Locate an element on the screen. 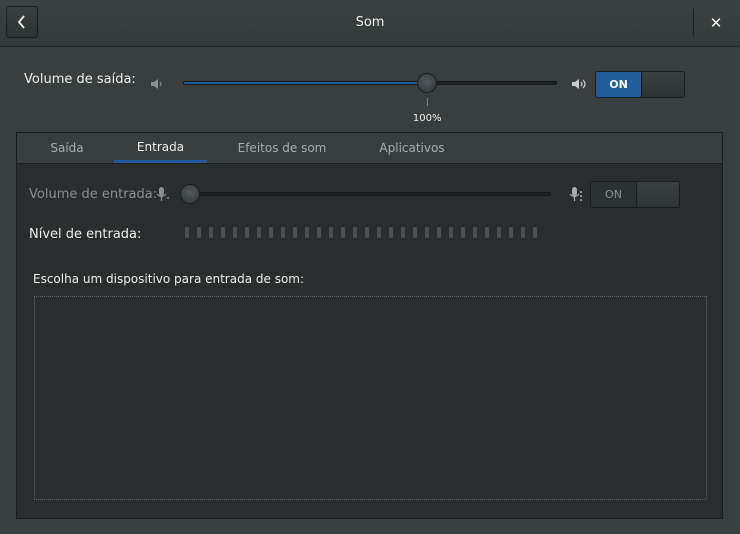 The image size is (740, 534). output-mute-switch: ON is located at coordinates (640, 84).